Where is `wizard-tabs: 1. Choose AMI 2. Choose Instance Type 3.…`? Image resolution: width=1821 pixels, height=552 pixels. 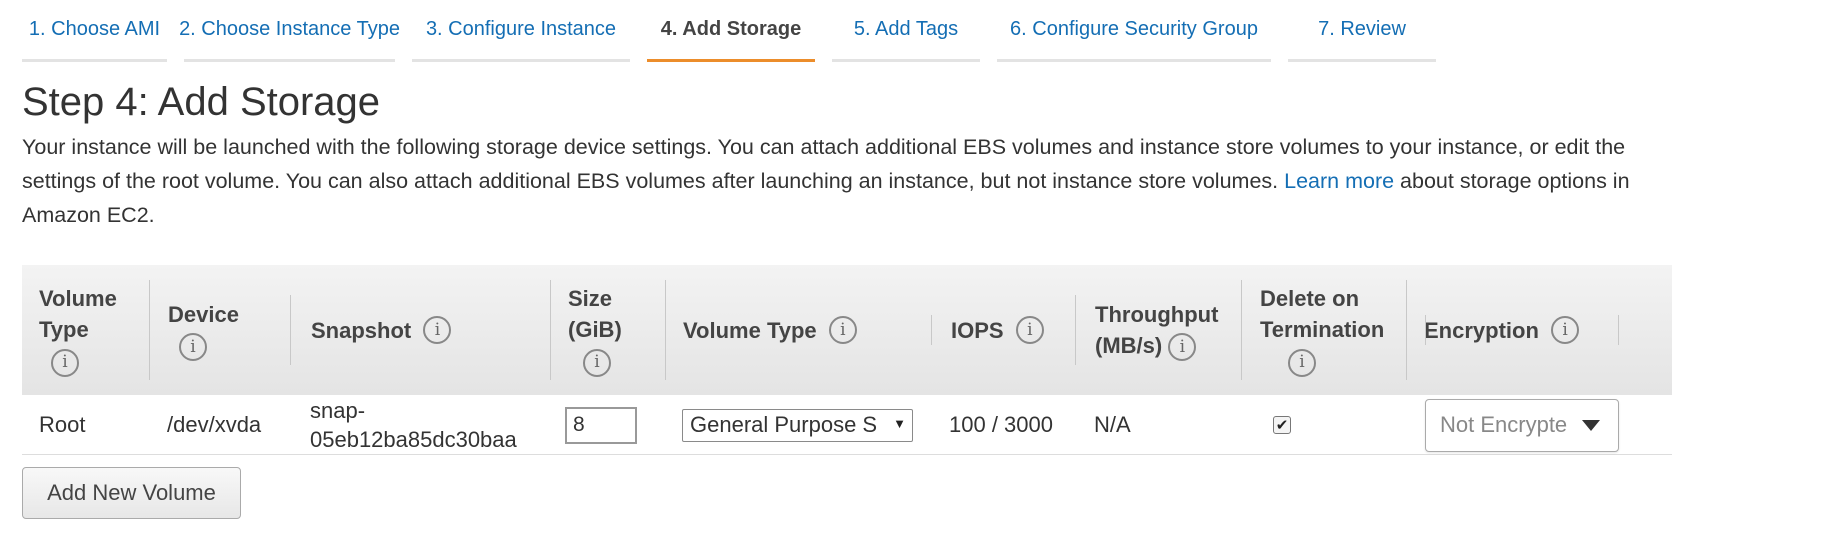 wizard-tabs: 1. Choose AMI 2. Choose Instance Type 3.… is located at coordinates (737, 31).